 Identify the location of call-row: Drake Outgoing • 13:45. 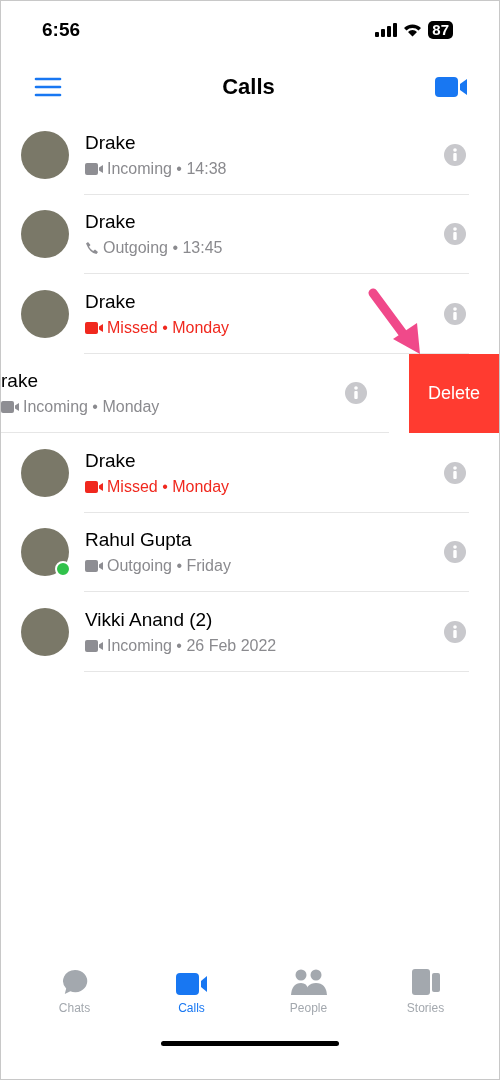
(250, 234).